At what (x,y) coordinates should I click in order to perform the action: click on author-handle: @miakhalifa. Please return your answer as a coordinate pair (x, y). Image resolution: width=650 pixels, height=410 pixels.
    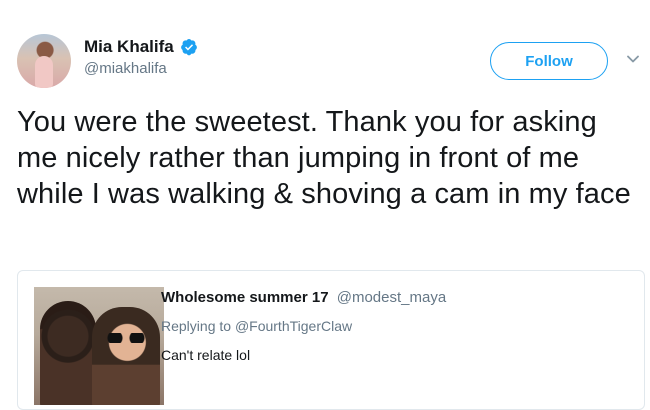
    Looking at the image, I should click on (125, 68).